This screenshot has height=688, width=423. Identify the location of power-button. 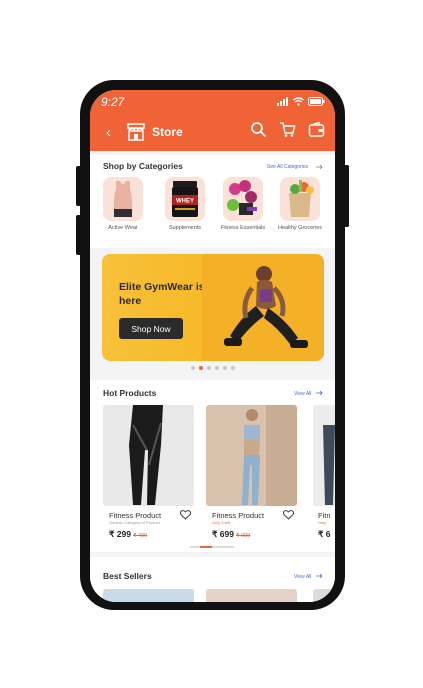
(346, 196).